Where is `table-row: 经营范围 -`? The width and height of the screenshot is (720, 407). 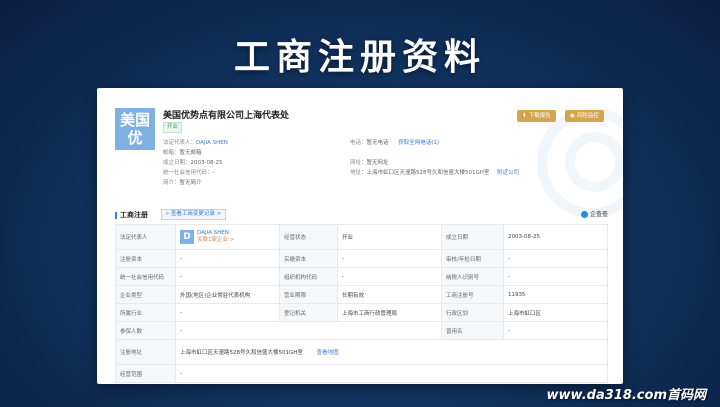 table-row: 经营范围 - is located at coordinates (361, 373).